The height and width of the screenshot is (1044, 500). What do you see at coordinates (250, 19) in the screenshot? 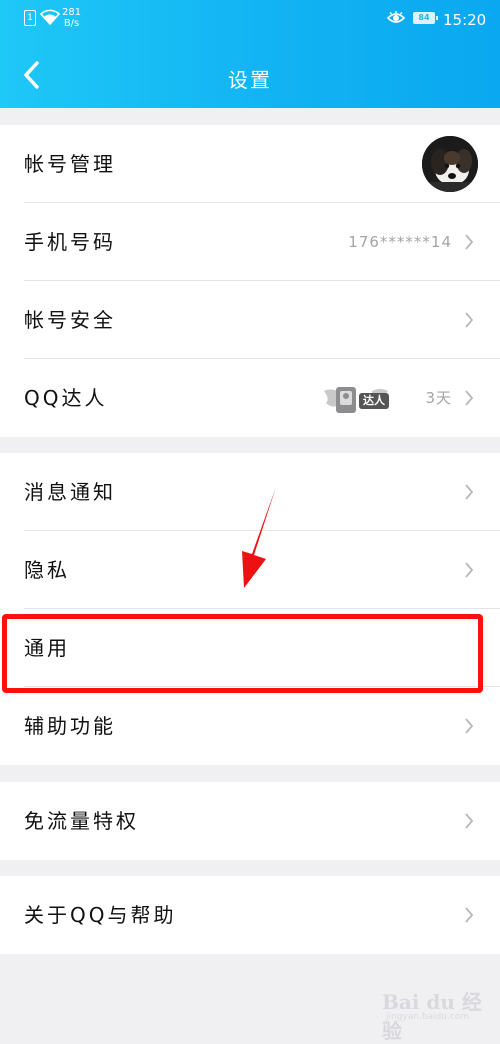
I see `status-bar: 1 281 B/s 84 15:20` at bounding box center [250, 19].